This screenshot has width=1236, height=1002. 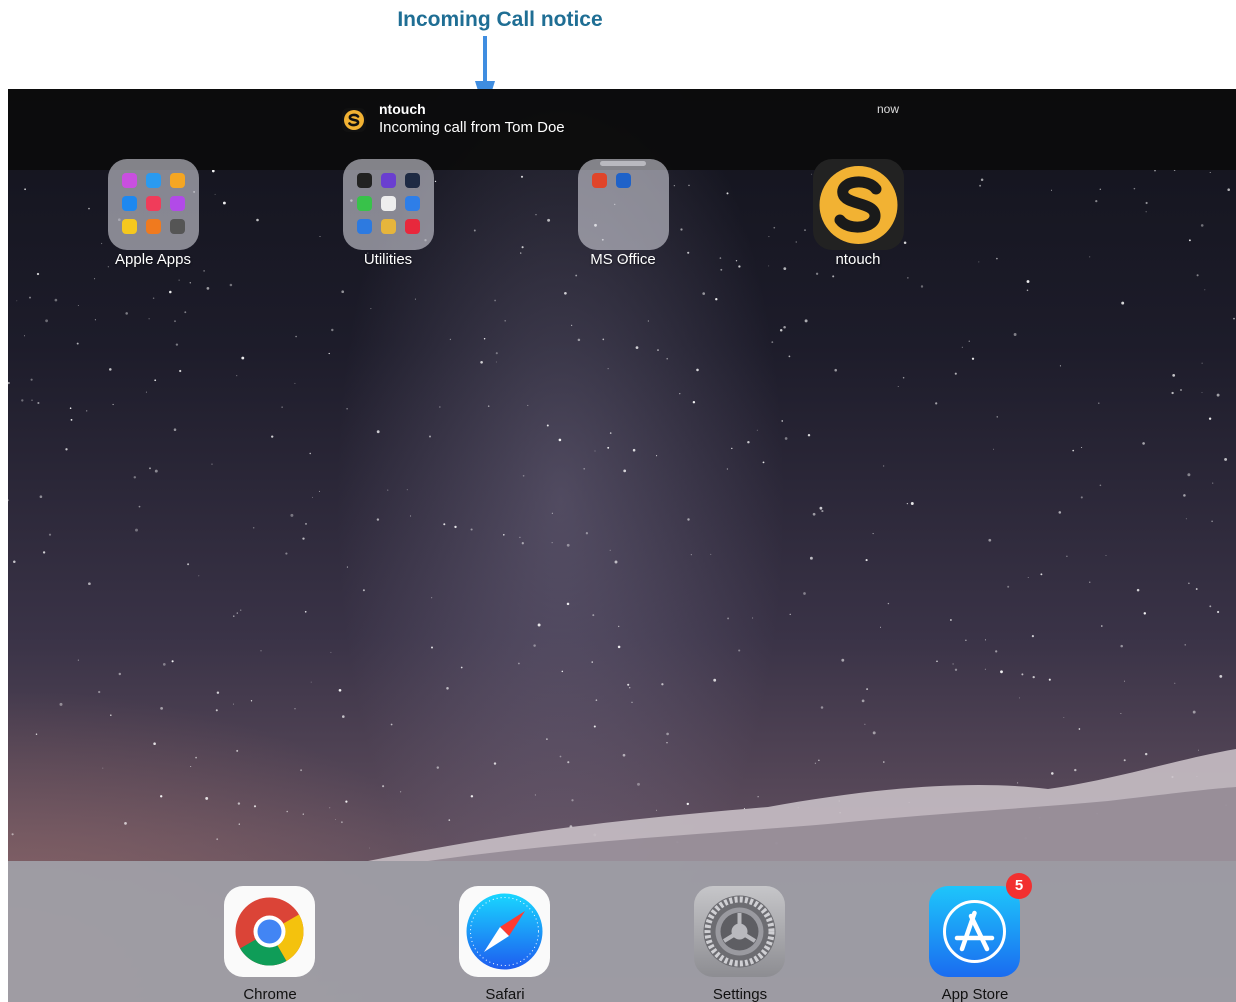 I want to click on callout-annotation: Incoming Call notice, so click(x=618, y=56).